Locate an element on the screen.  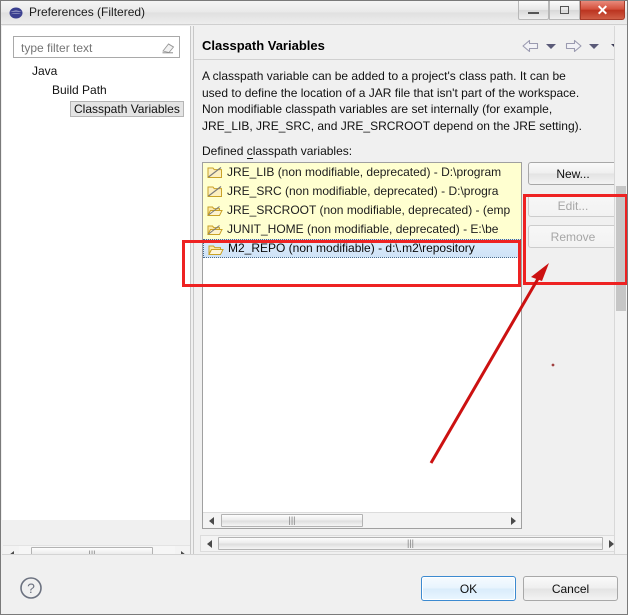
close-button: ✕ is located at coordinates (602, 10).